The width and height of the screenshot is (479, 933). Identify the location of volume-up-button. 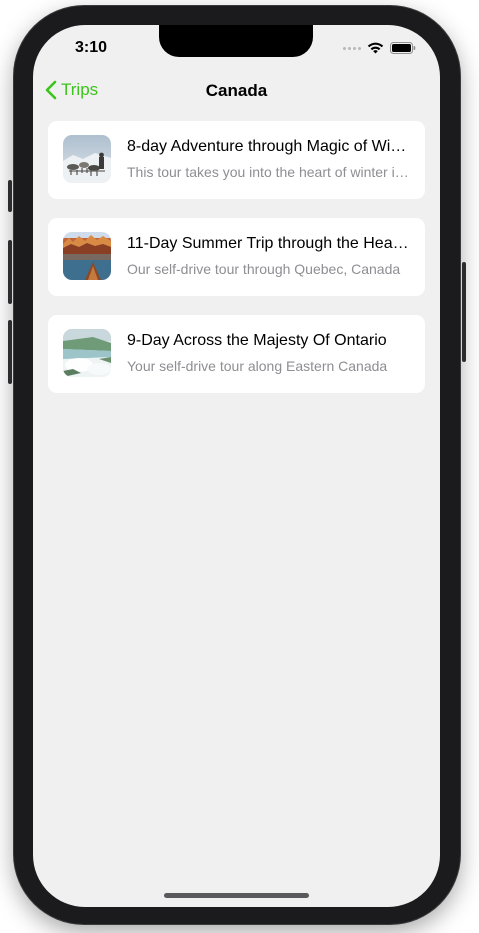
(10, 272).